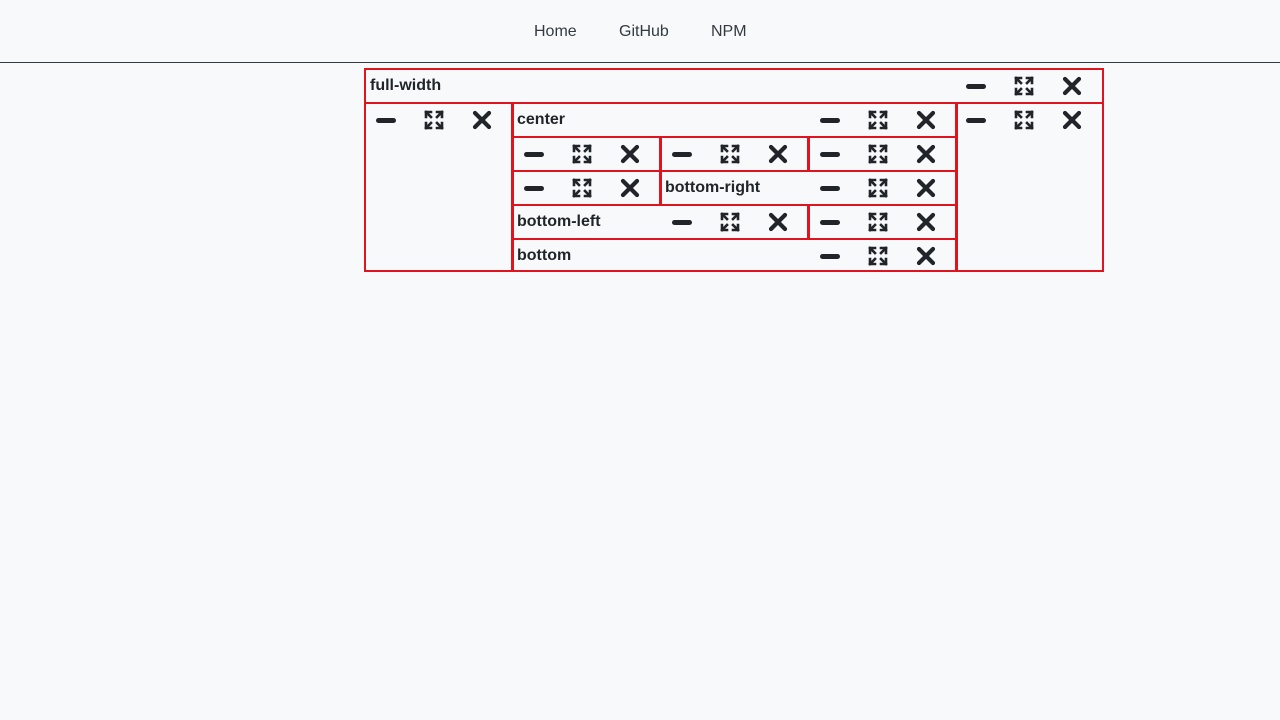  I want to click on panel-row3-a, so click(586, 188).